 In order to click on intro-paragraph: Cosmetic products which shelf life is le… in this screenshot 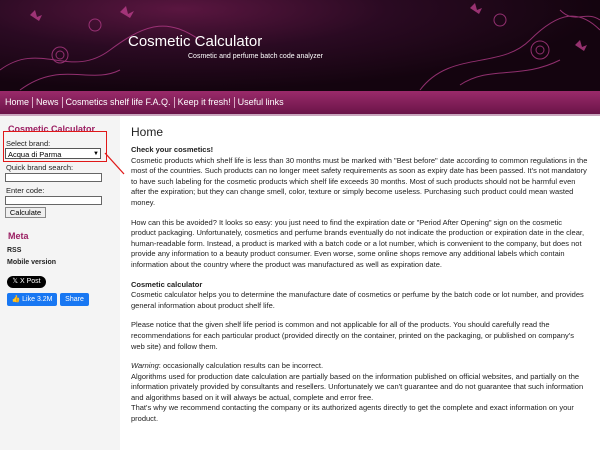, I will do `click(359, 181)`.